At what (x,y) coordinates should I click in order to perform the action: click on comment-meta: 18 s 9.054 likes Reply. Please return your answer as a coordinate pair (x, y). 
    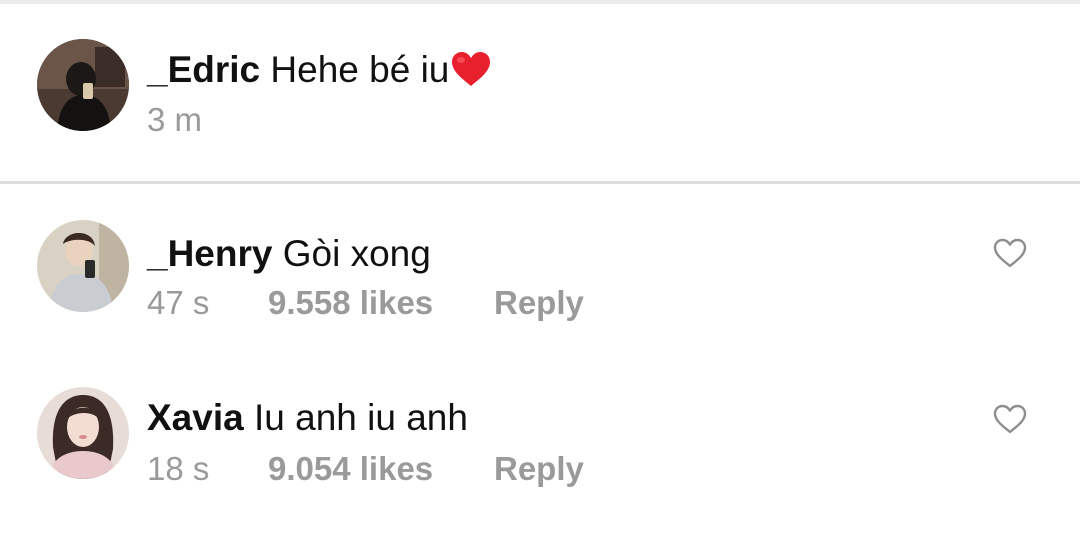
    Looking at the image, I should click on (365, 469).